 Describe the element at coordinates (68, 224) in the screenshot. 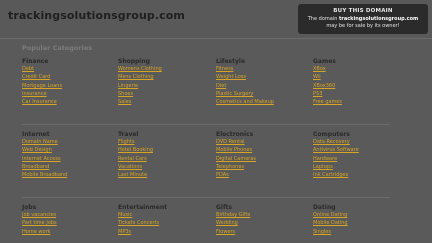

I see `category-link: Part time Jobs` at that location.